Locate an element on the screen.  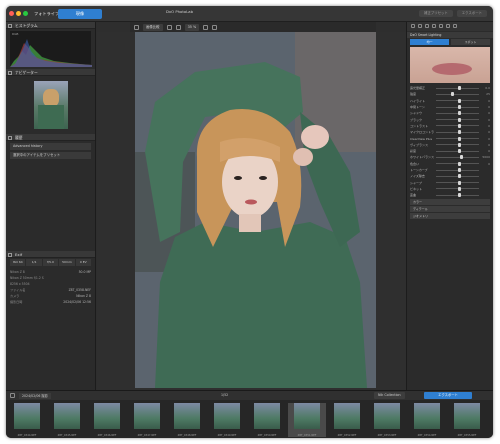
search-icon is located at coordinates (455, 26).